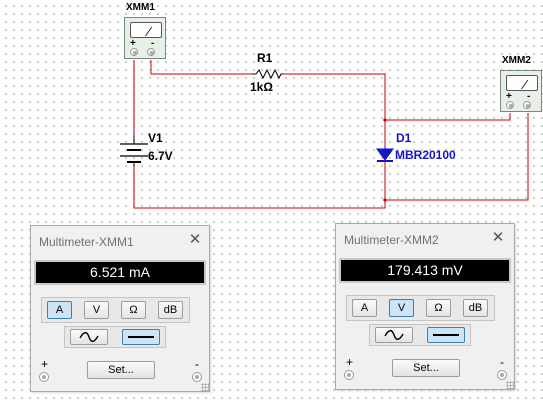 The height and width of the screenshot is (403, 543). What do you see at coordinates (140, 7) in the screenshot?
I see `xmm1-label: XMM1` at bounding box center [140, 7].